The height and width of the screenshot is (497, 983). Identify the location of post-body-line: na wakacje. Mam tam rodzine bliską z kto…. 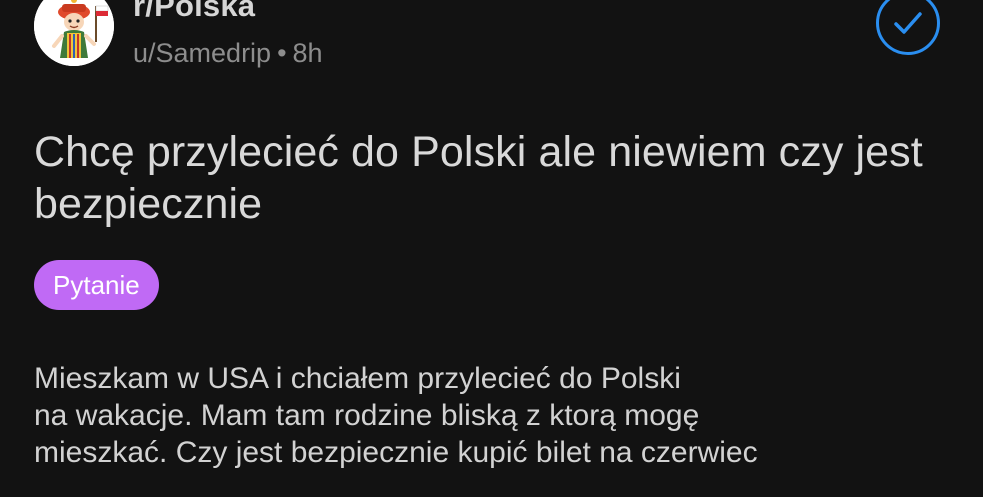
(367, 415).